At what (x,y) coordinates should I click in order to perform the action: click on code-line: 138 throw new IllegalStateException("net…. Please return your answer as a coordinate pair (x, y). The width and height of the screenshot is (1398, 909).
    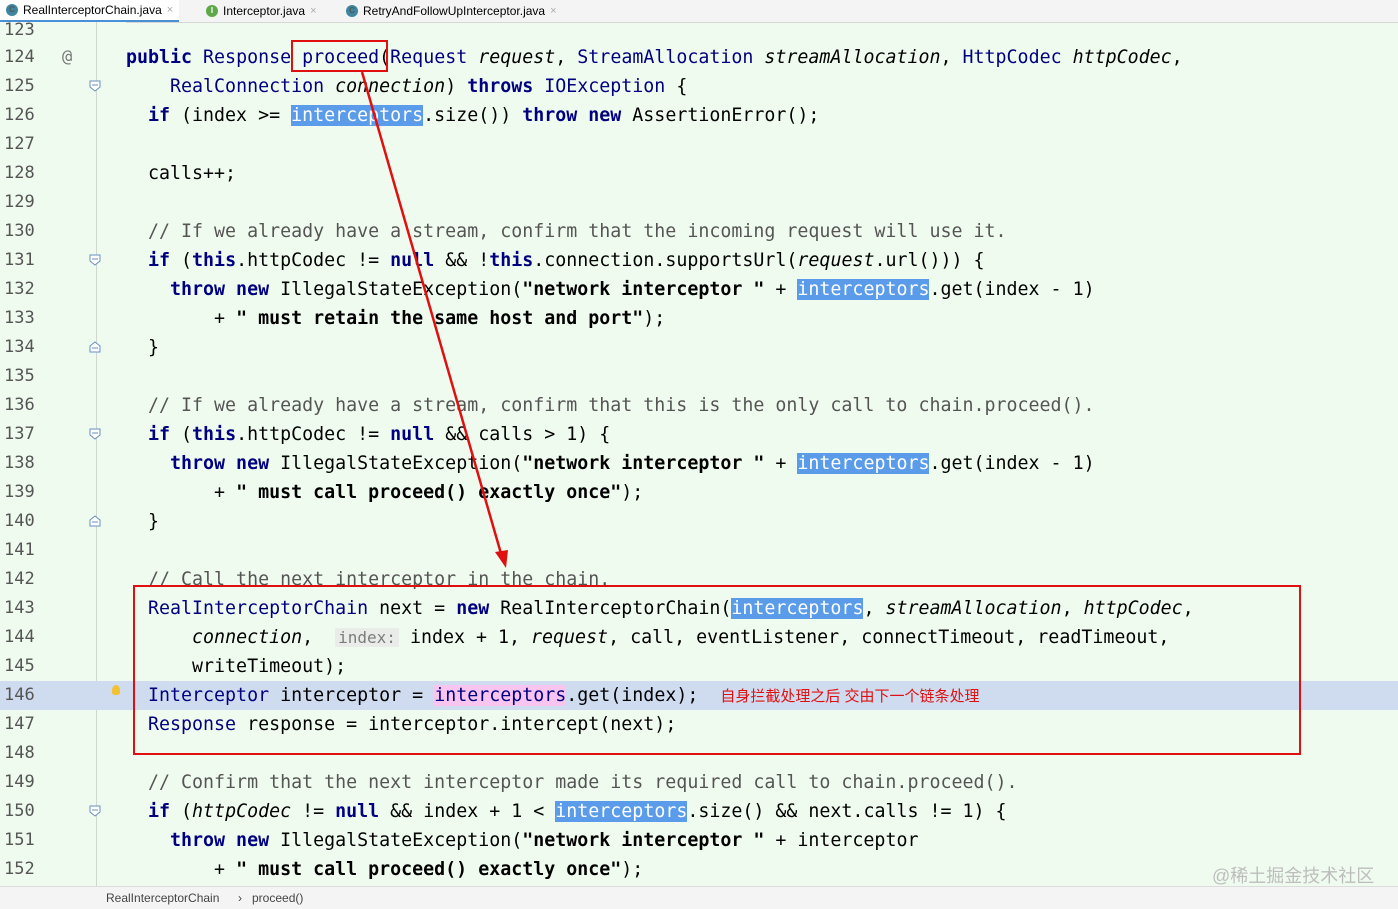
    Looking at the image, I should click on (699, 463).